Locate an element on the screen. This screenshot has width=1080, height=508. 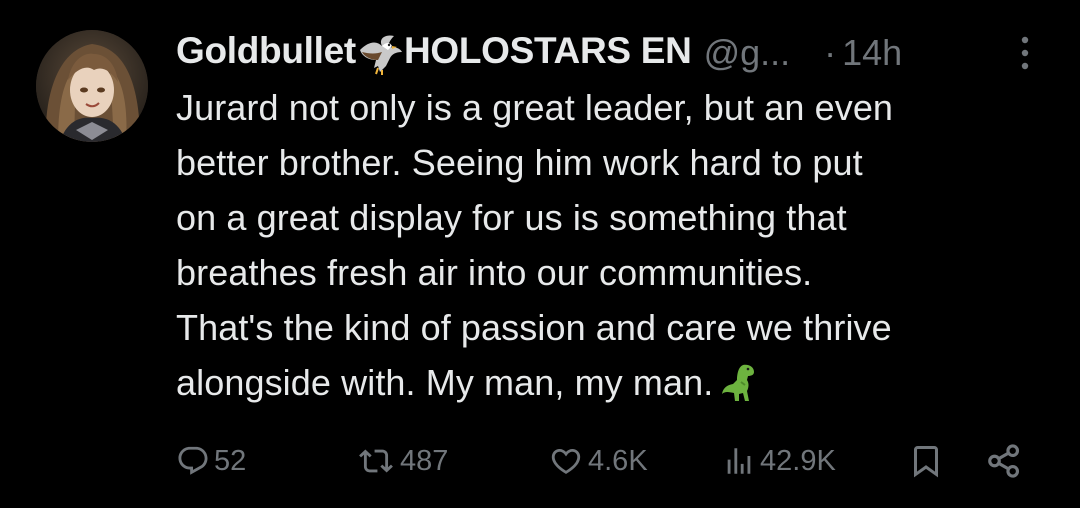
timestamp: 14h is located at coordinates (872, 53).